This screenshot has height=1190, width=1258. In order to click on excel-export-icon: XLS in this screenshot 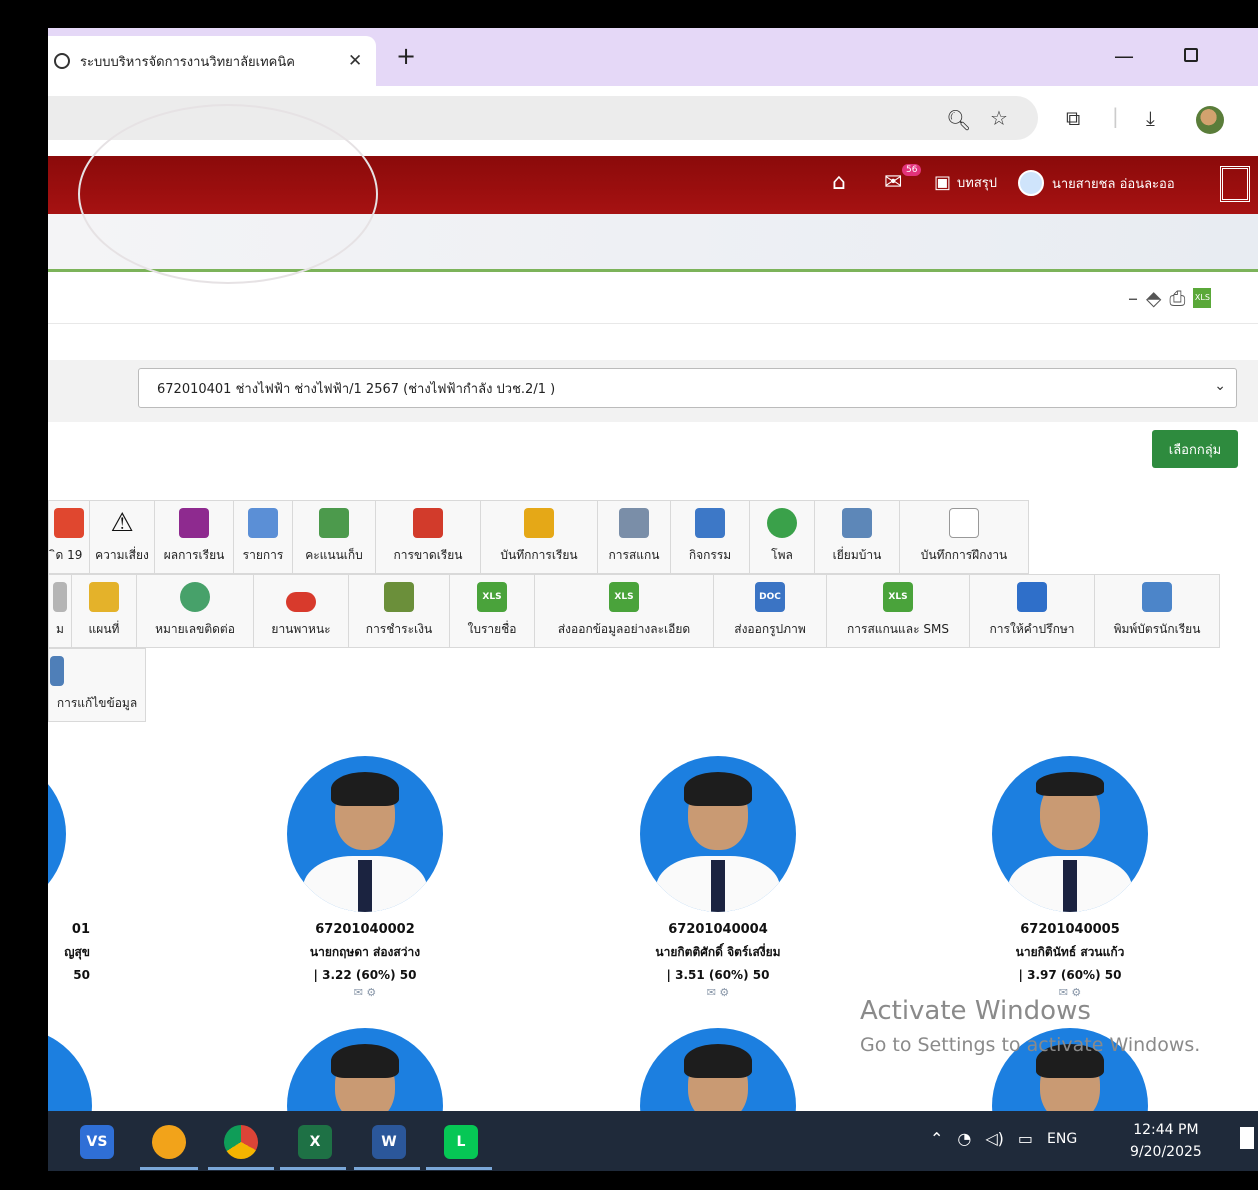, I will do `click(1202, 298)`.